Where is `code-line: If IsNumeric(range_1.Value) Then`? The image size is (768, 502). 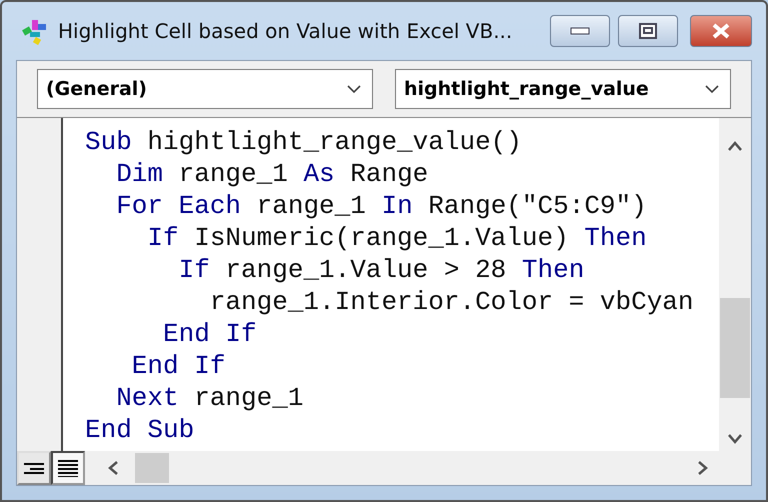
code-line: If IsNumeric(range_1.Value) Then is located at coordinates (397, 238).